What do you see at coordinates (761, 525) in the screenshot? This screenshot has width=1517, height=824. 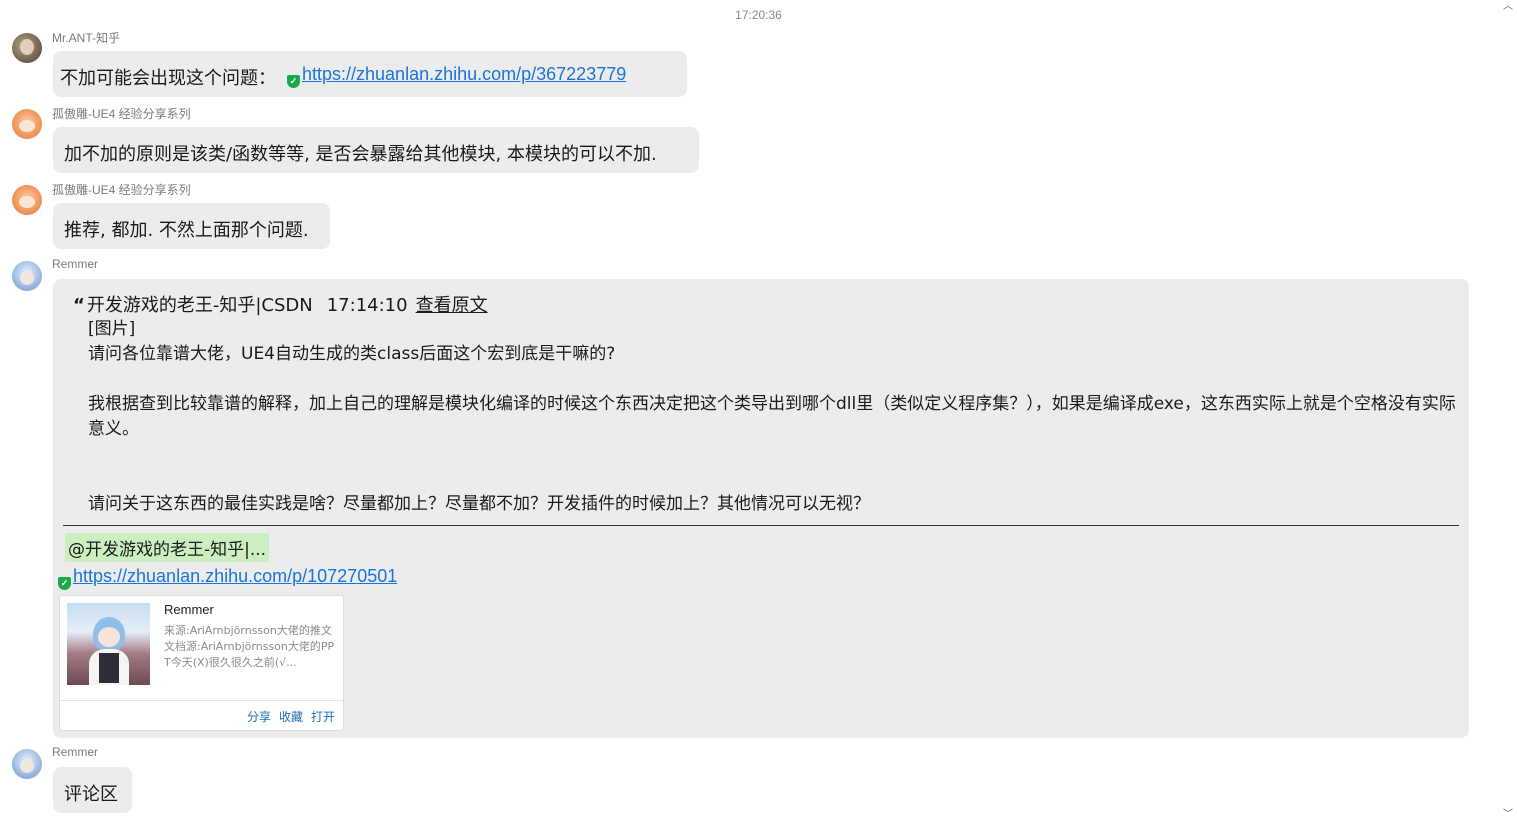 I see `quote-divider` at bounding box center [761, 525].